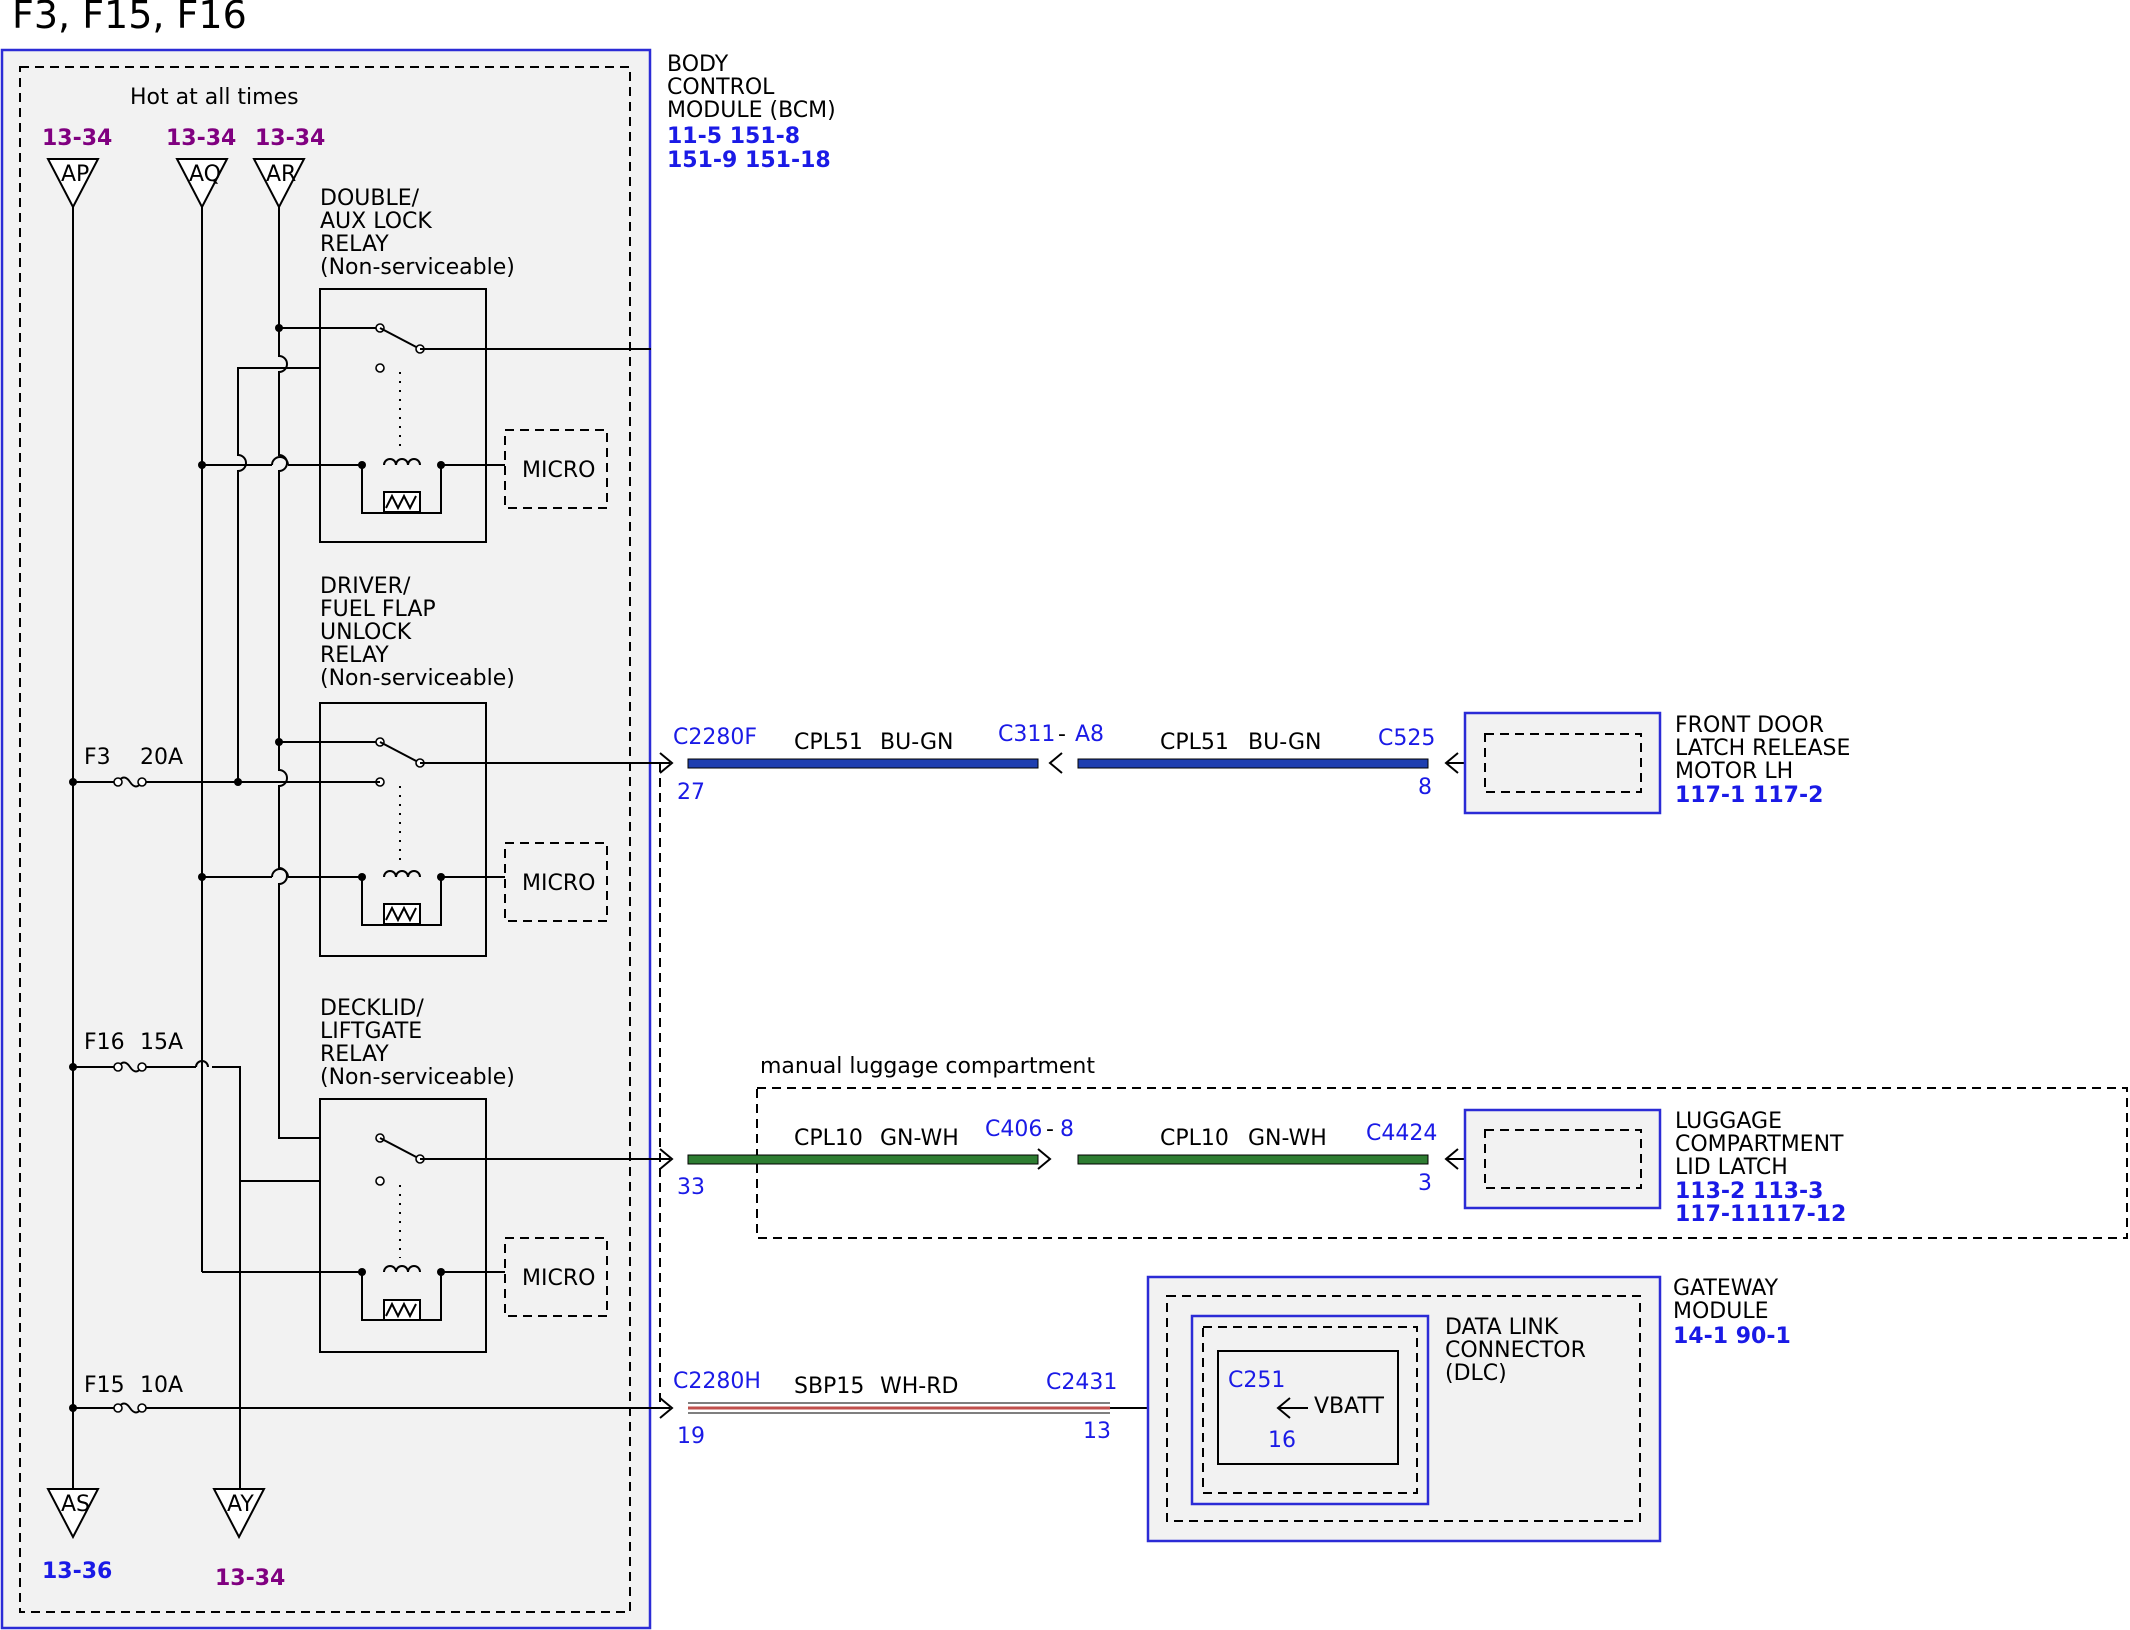 The width and height of the screenshot is (2130, 1630). I want to click on vbatt-label: VBATT, so click(1349, 1406).